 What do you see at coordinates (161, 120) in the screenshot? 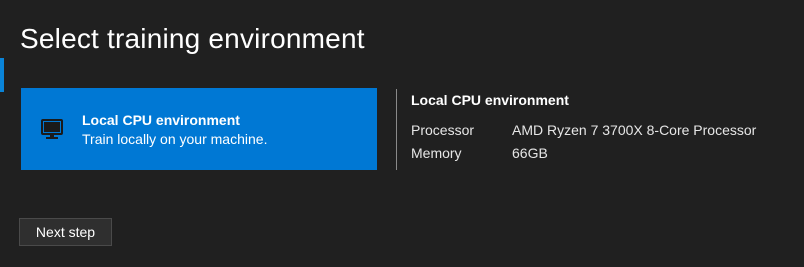
I see `environment-card-title: Local CPU environment` at bounding box center [161, 120].